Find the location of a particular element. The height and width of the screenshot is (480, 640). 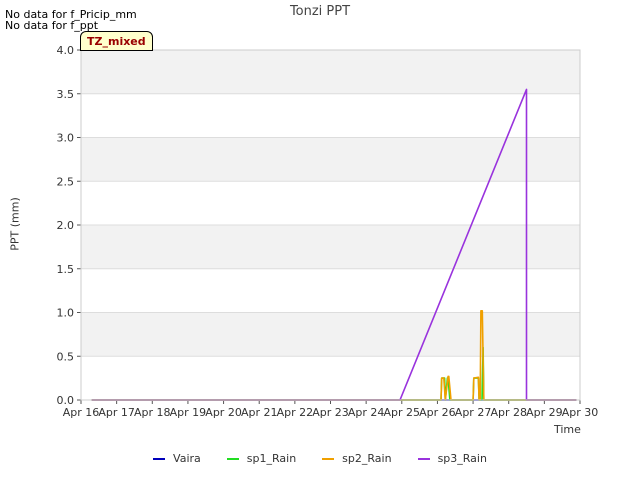

legend-item: Vaira is located at coordinates (177, 458).